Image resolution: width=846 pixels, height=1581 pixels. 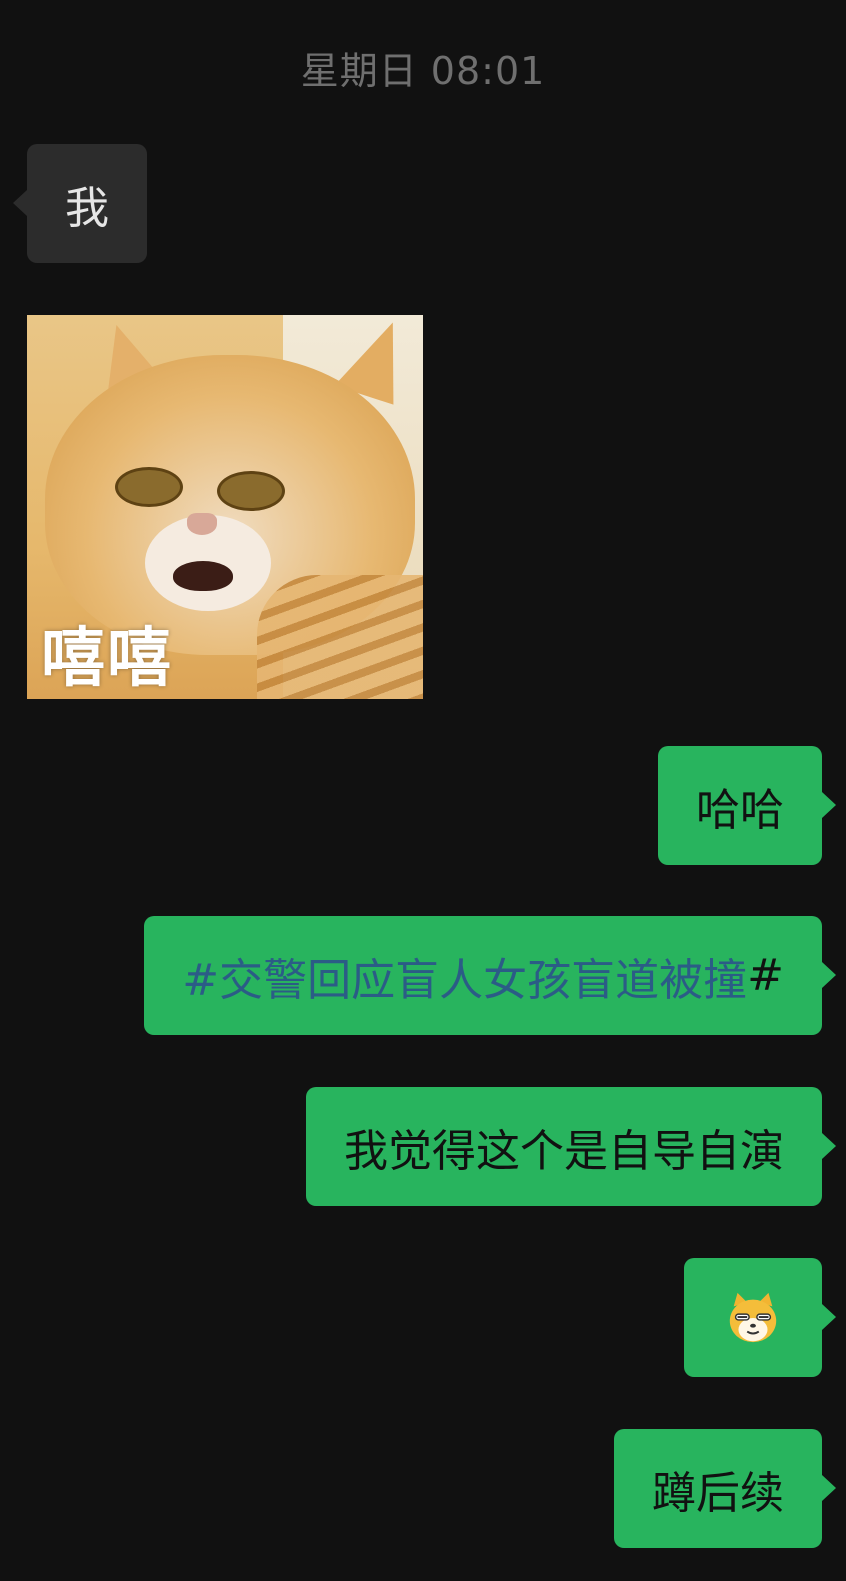 I want to click on message-text: 蹲后续, so click(x=718, y=1493).